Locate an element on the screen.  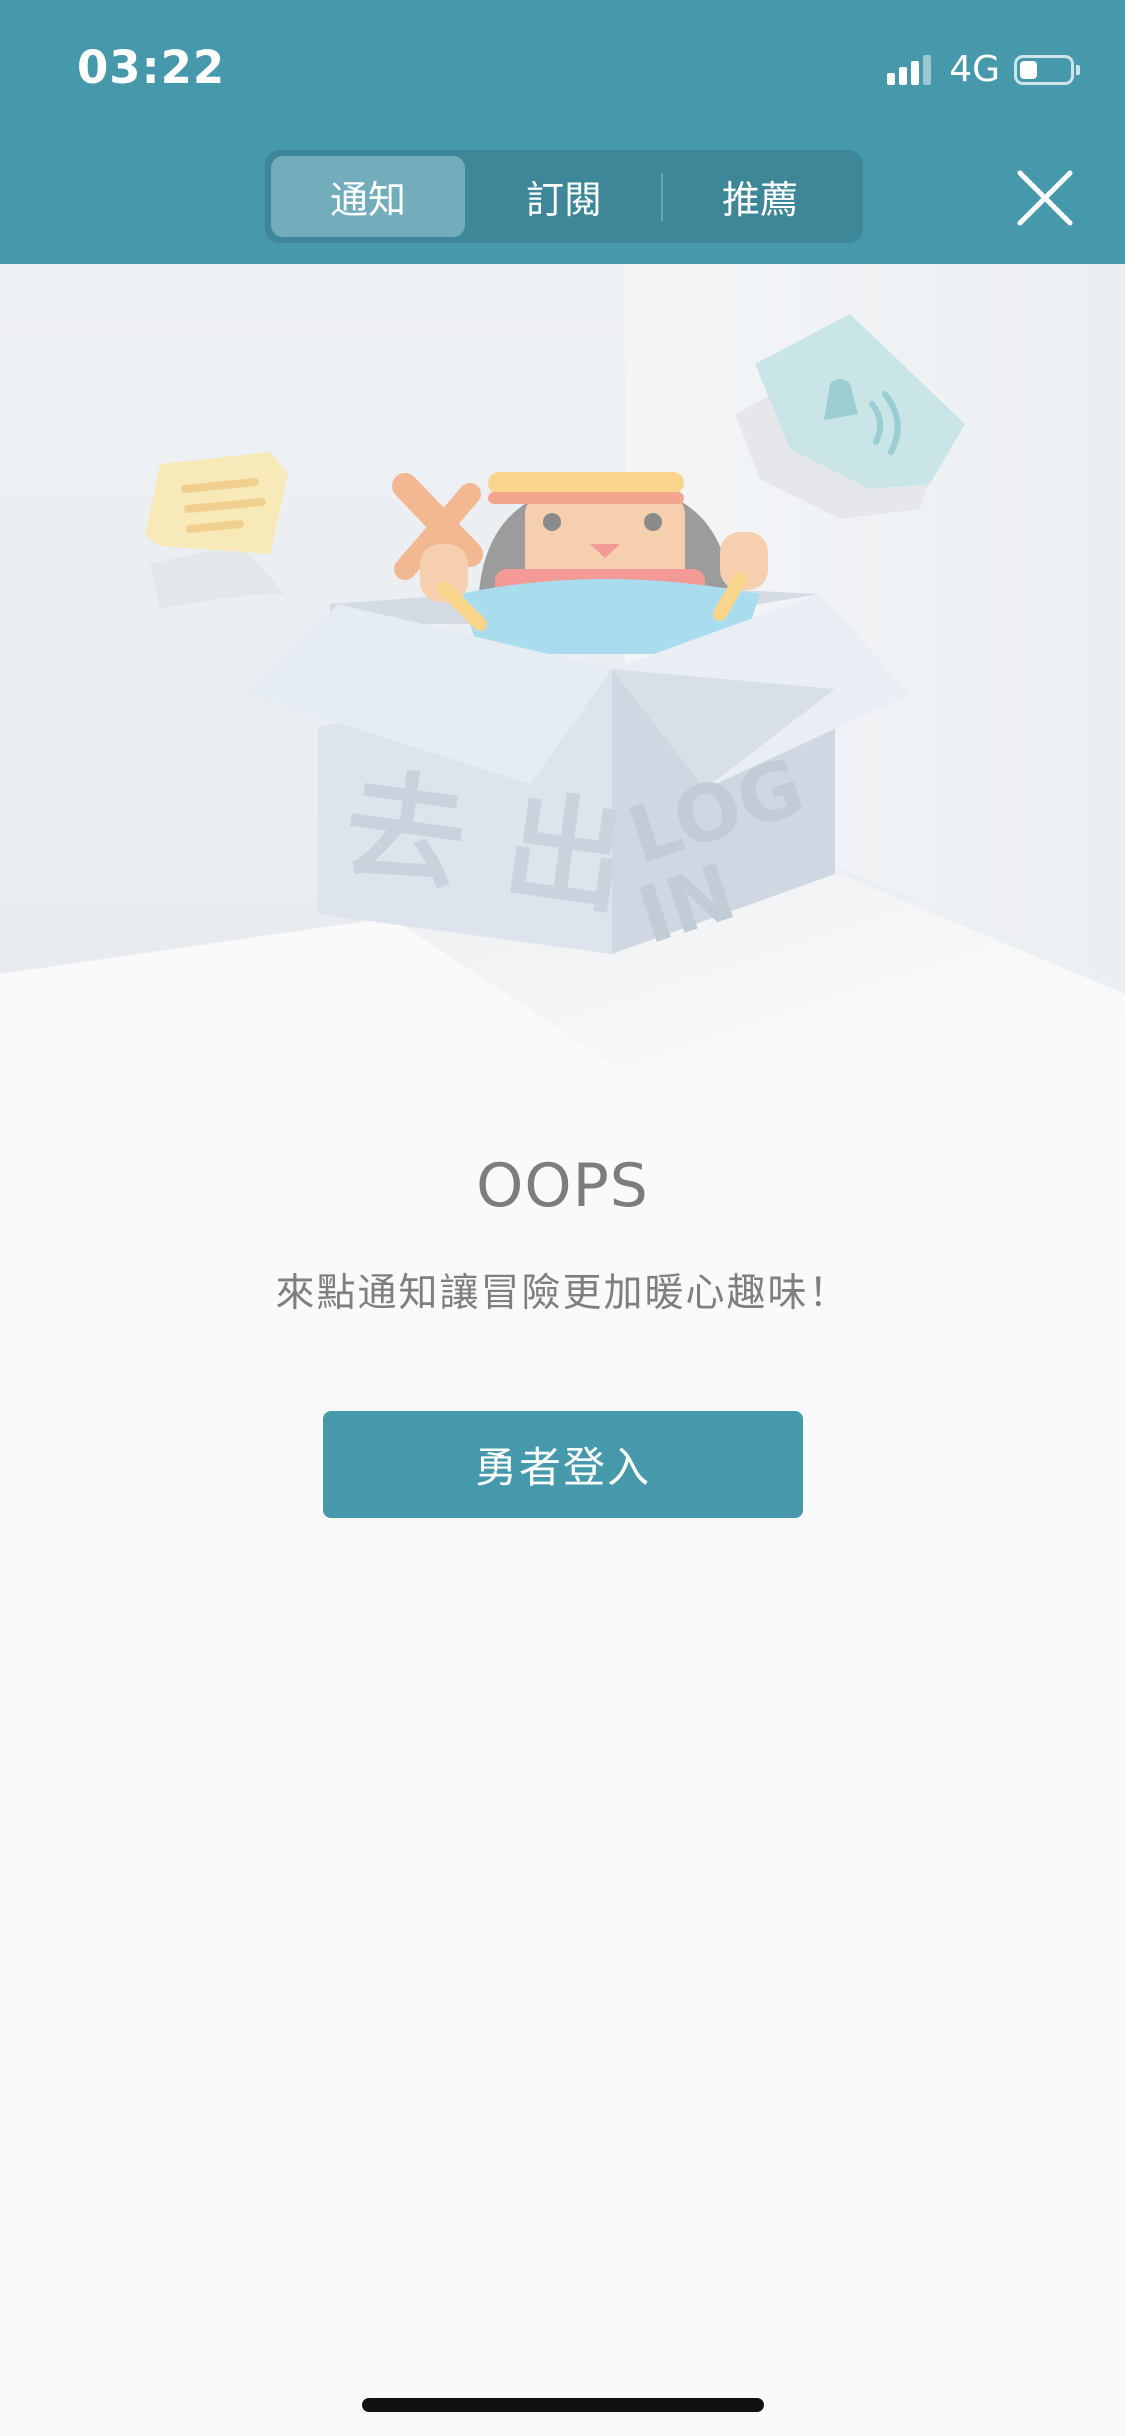
close-icon is located at coordinates (1045, 198).